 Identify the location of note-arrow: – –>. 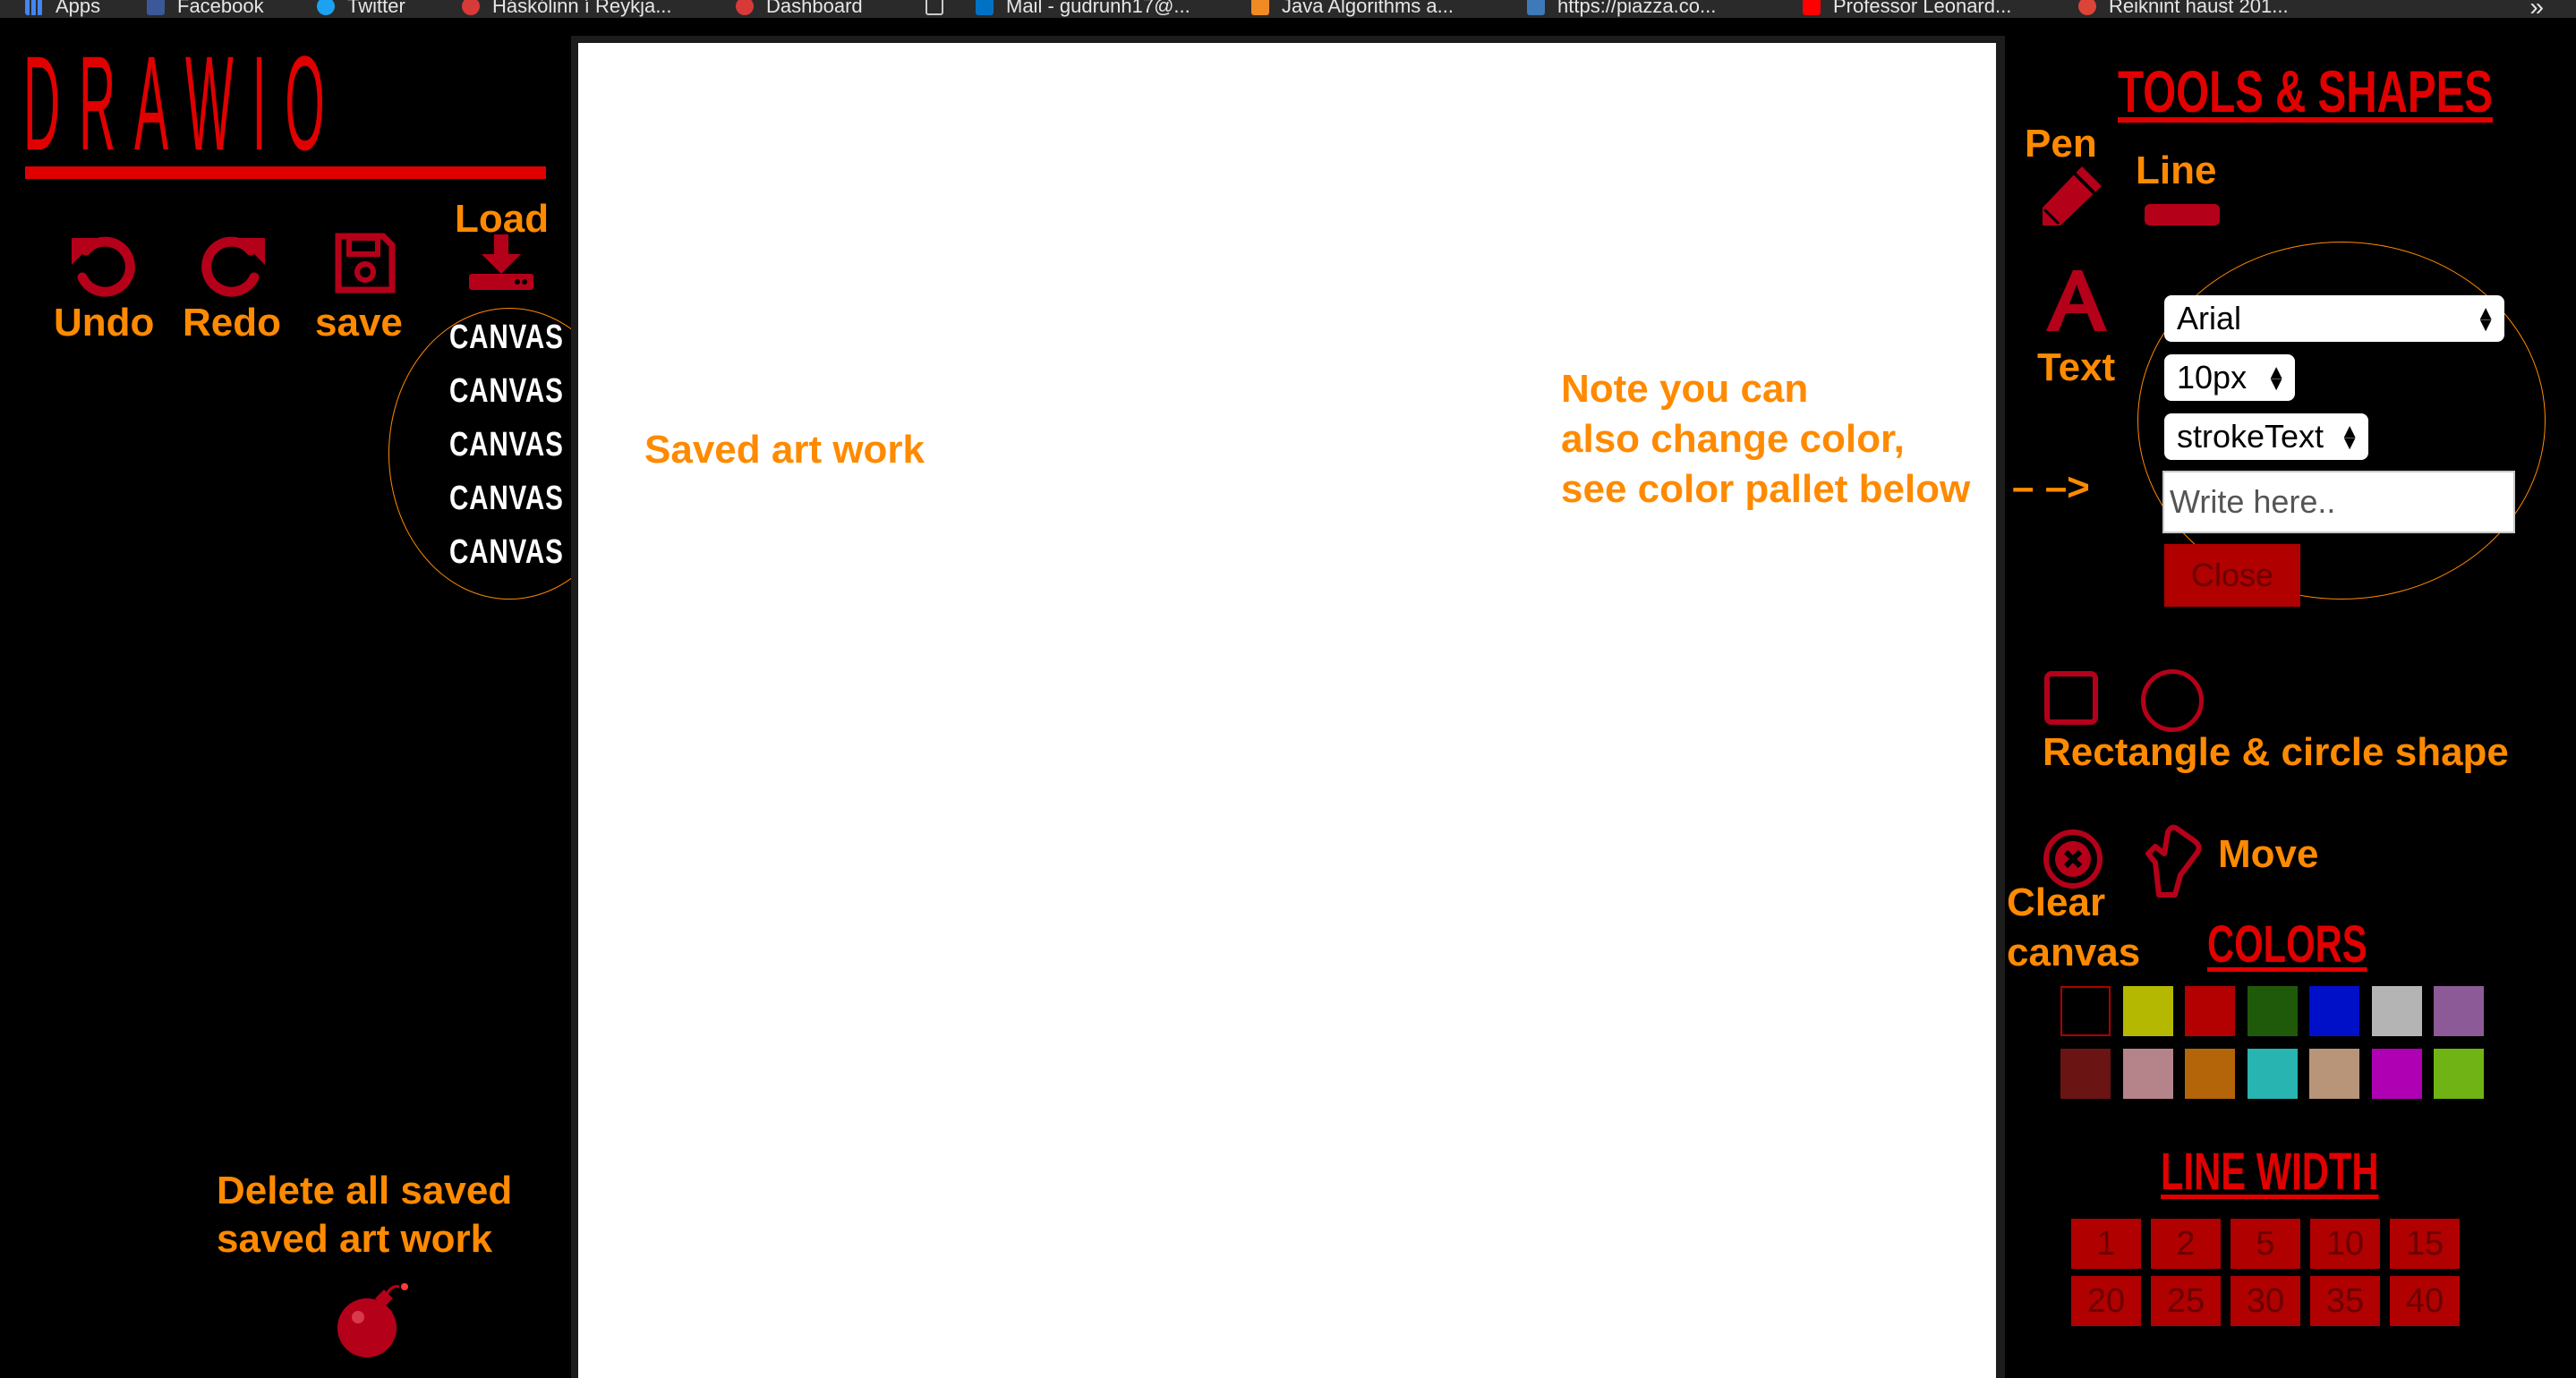
(2051, 487).